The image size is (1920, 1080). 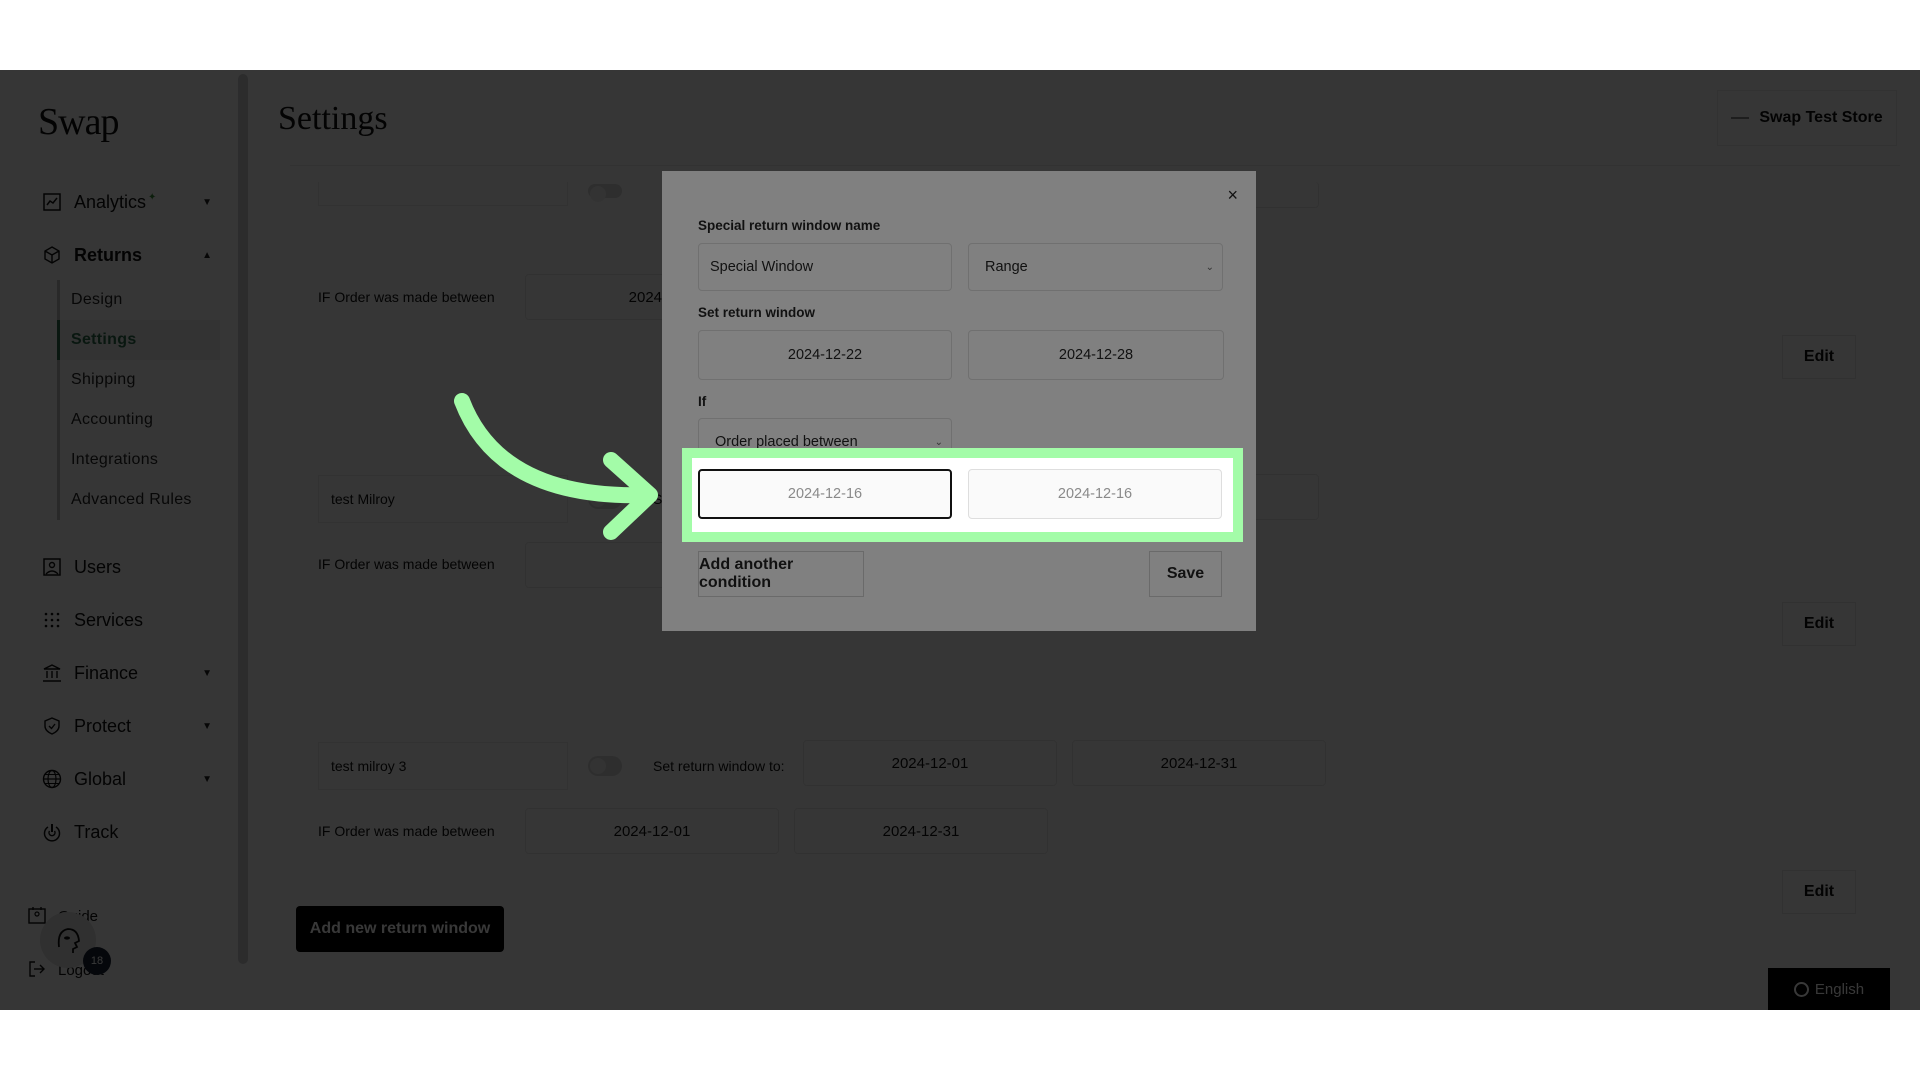 What do you see at coordinates (702, 401) in the screenshot?
I see `if-label: If` at bounding box center [702, 401].